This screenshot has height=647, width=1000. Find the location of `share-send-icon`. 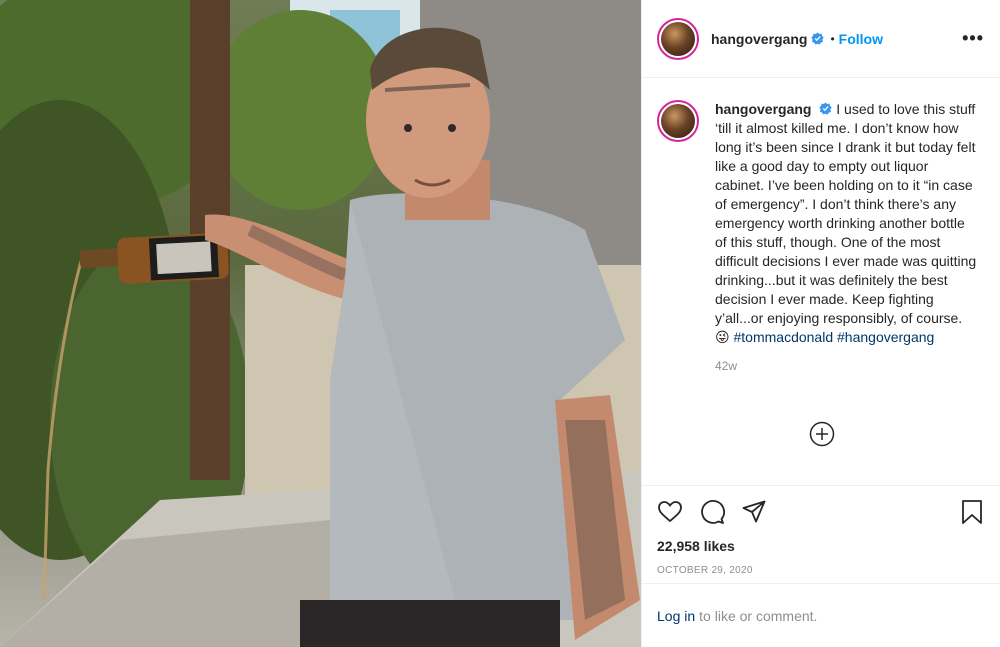

share-send-icon is located at coordinates (754, 512).